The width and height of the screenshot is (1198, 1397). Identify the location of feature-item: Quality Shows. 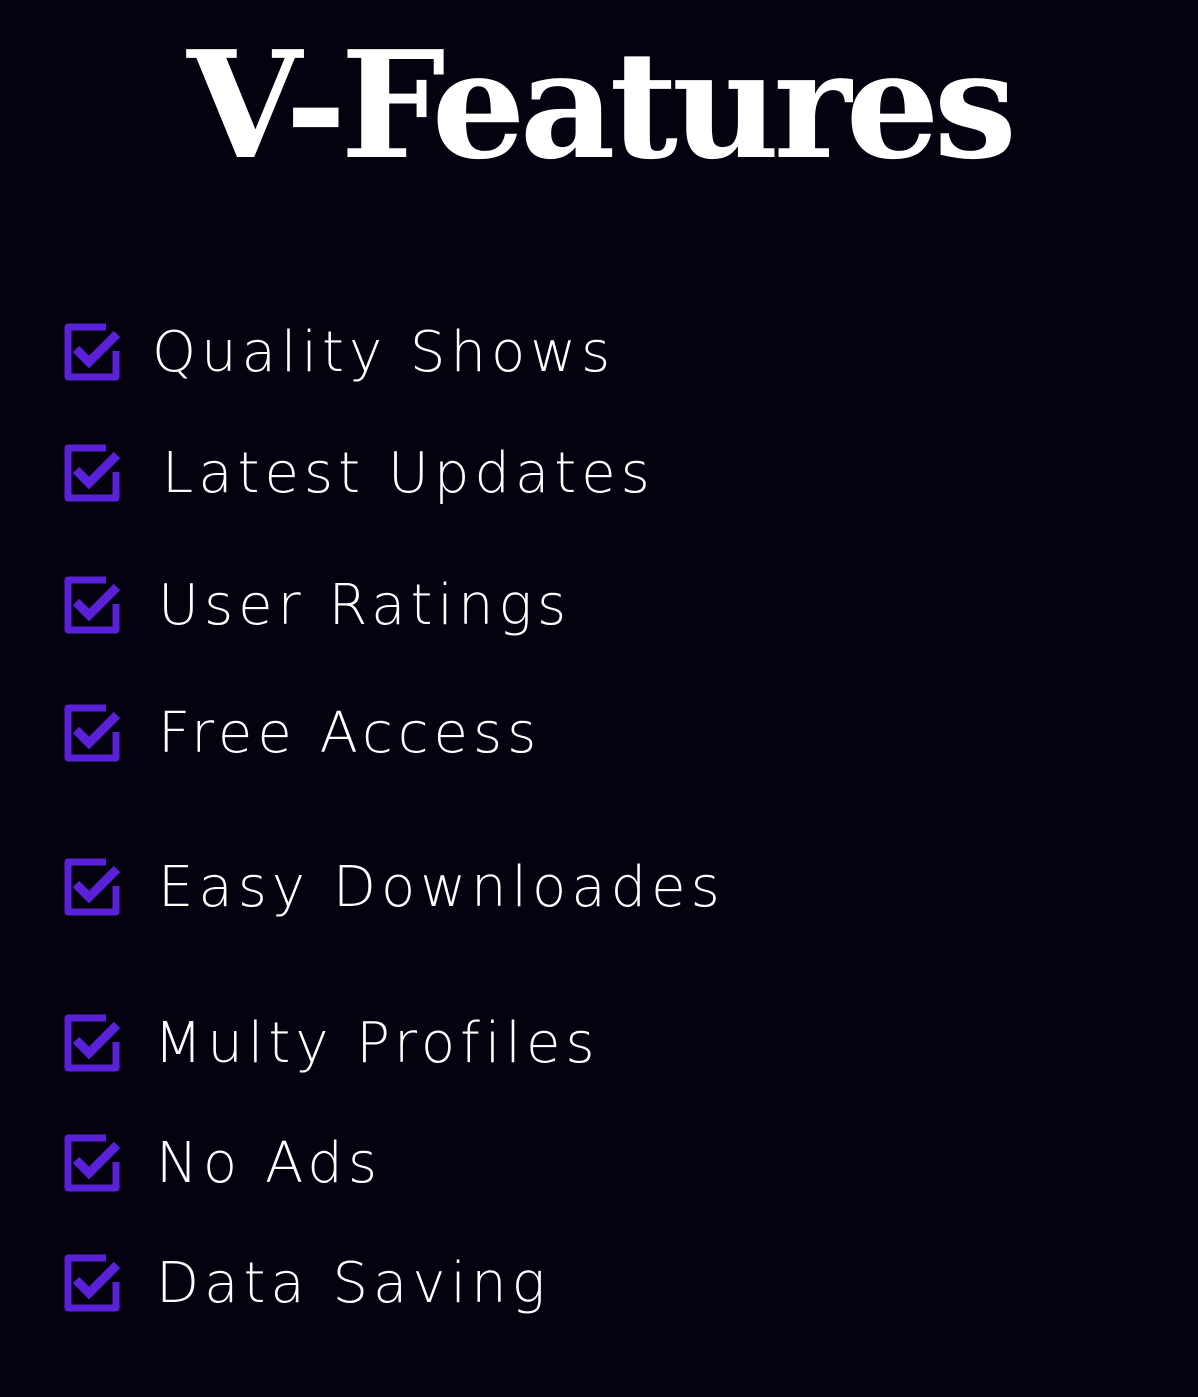
(338, 352).